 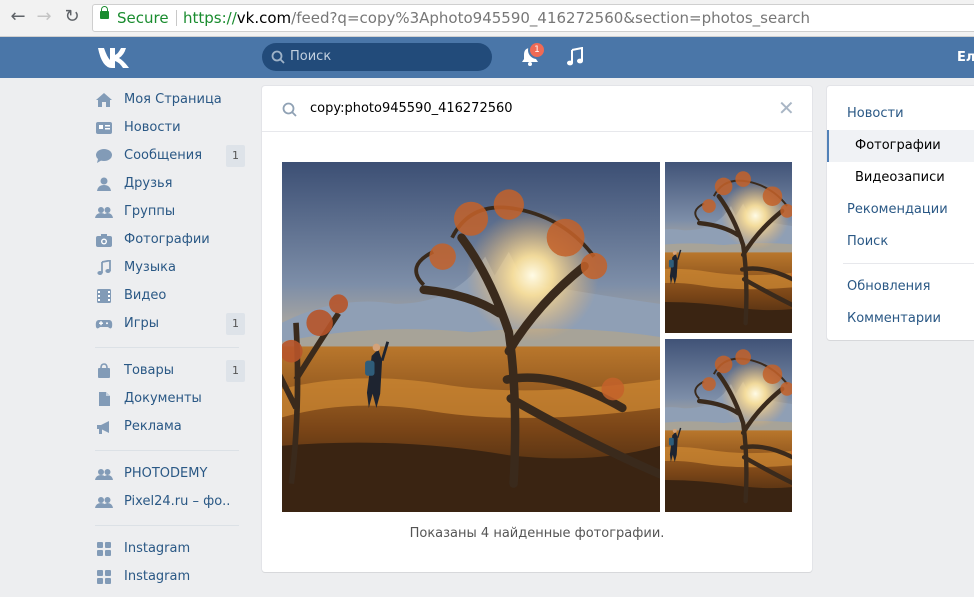 I want to click on landscape-photo, so click(x=728, y=247).